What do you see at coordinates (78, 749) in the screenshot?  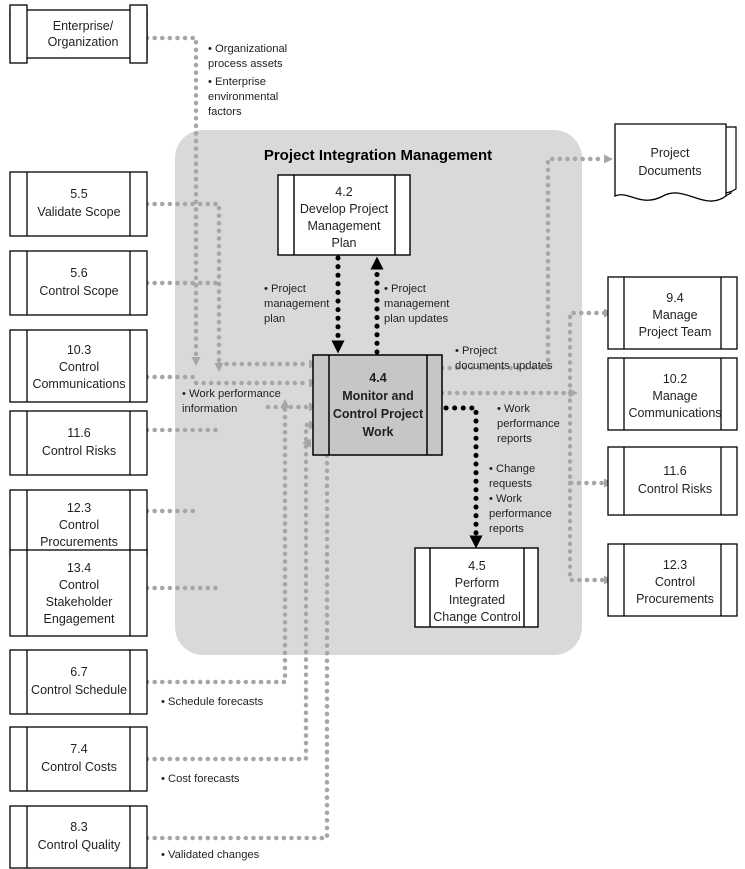 I see `control-costs-number: 7.4` at bounding box center [78, 749].